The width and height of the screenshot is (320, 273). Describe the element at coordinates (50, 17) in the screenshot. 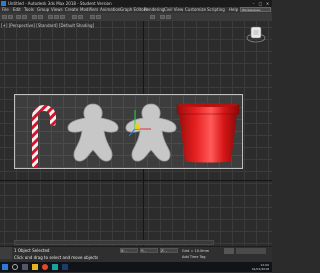

I see `move-icon` at that location.